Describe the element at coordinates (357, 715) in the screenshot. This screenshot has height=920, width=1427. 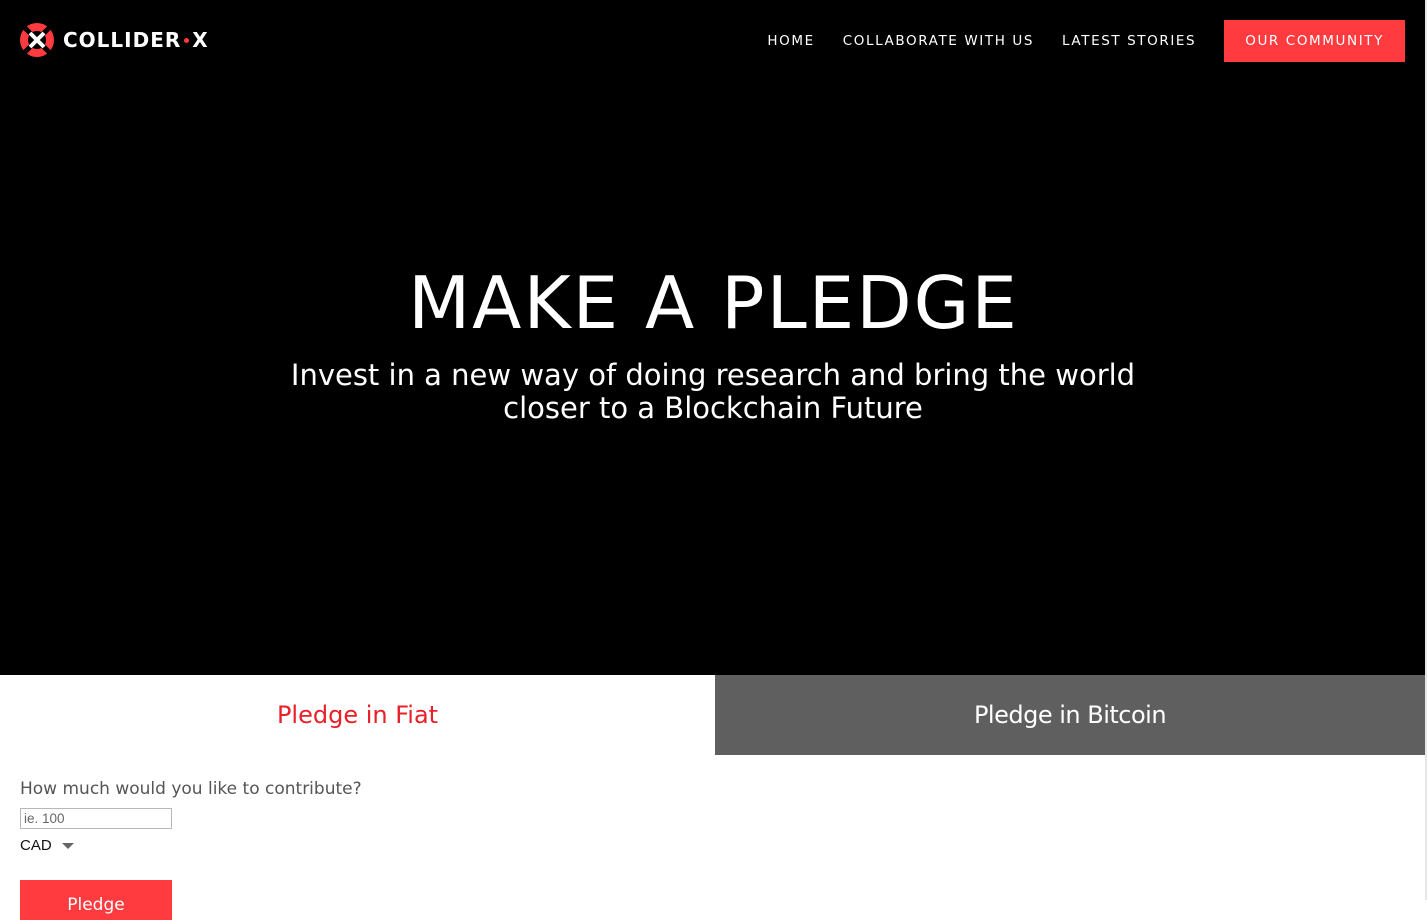
I see `tab-pledge-in-fiat: Pledge in Fiat` at that location.